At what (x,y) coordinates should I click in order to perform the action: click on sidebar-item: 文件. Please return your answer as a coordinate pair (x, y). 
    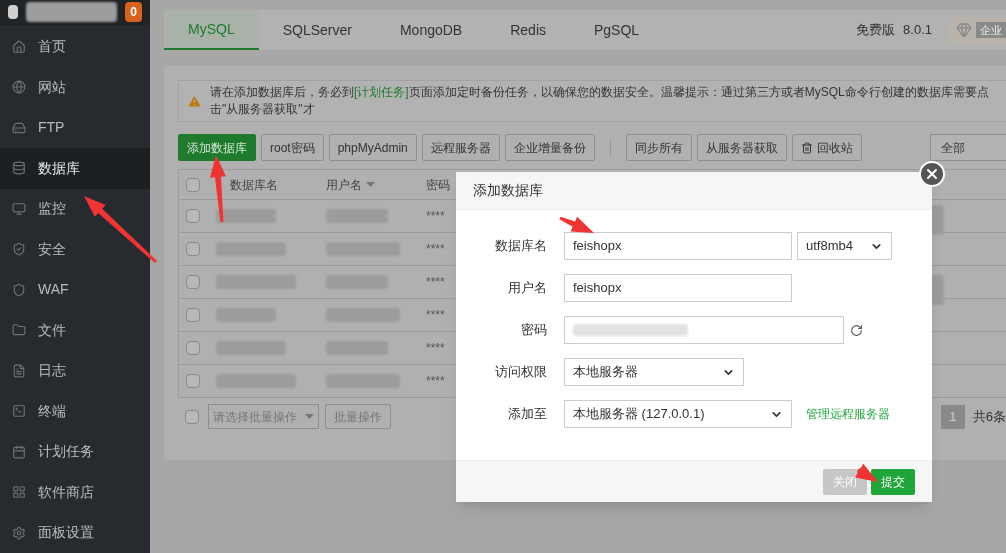
    Looking at the image, I should click on (75, 330).